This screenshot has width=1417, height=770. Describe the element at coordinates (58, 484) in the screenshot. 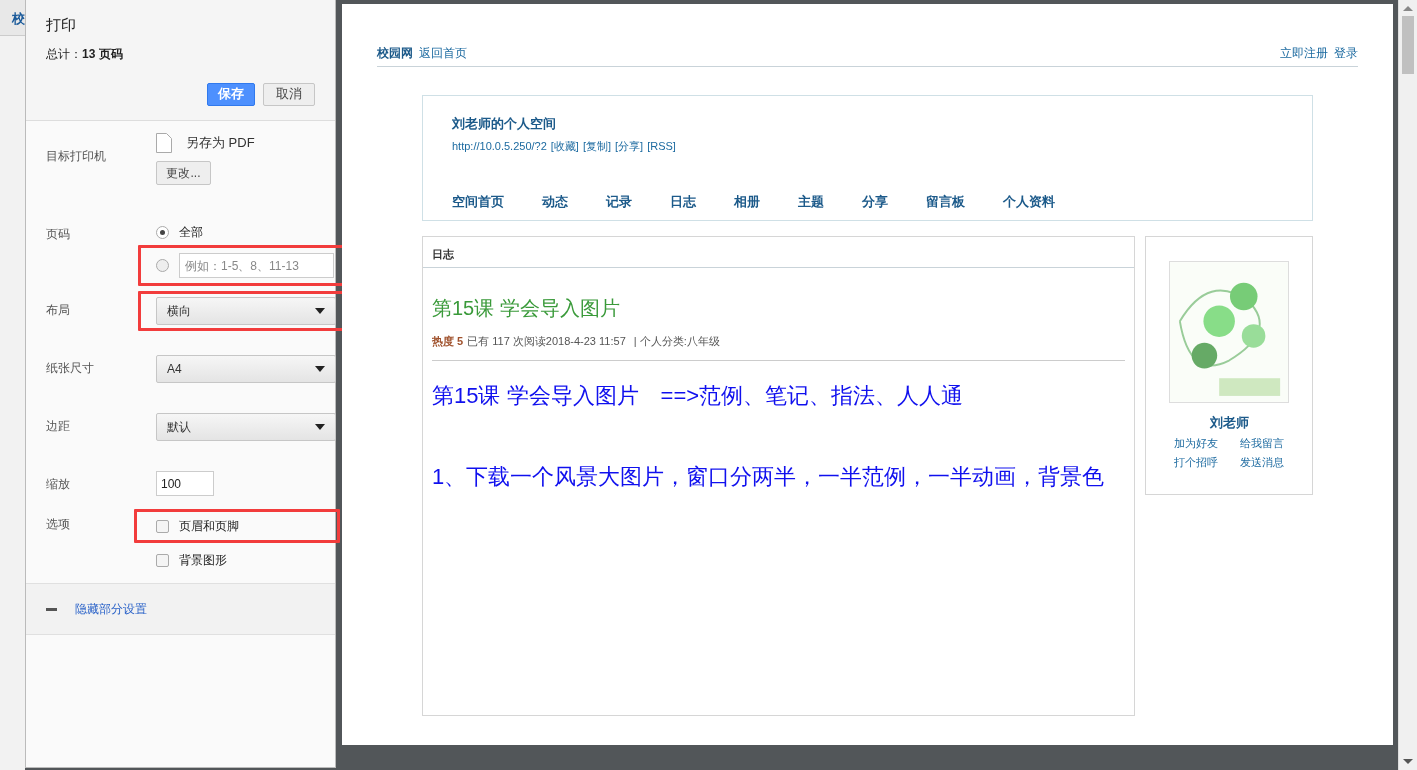

I see `setting-label: 缩放` at that location.